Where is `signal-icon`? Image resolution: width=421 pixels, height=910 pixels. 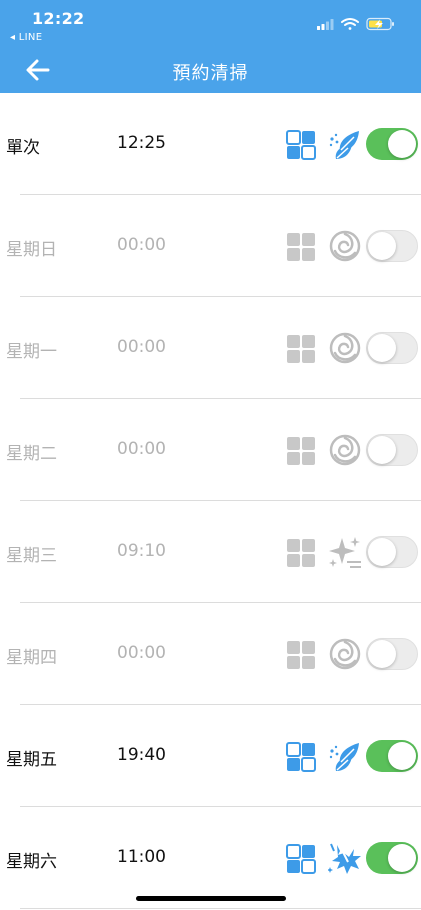
signal-icon is located at coordinates (325, 24).